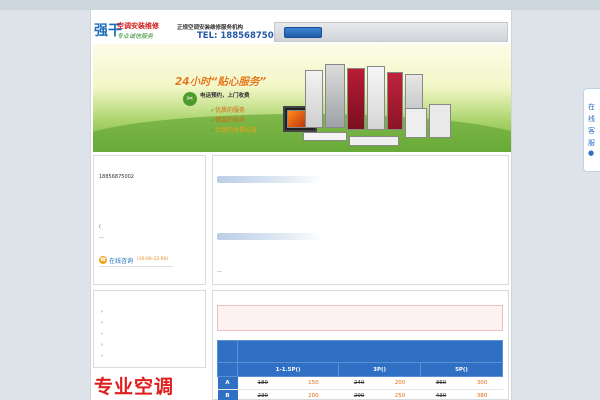 This screenshot has width=600, height=400. What do you see at coordinates (121, 261) in the screenshot?
I see `online-consult-label: 在线咨询` at bounding box center [121, 261].